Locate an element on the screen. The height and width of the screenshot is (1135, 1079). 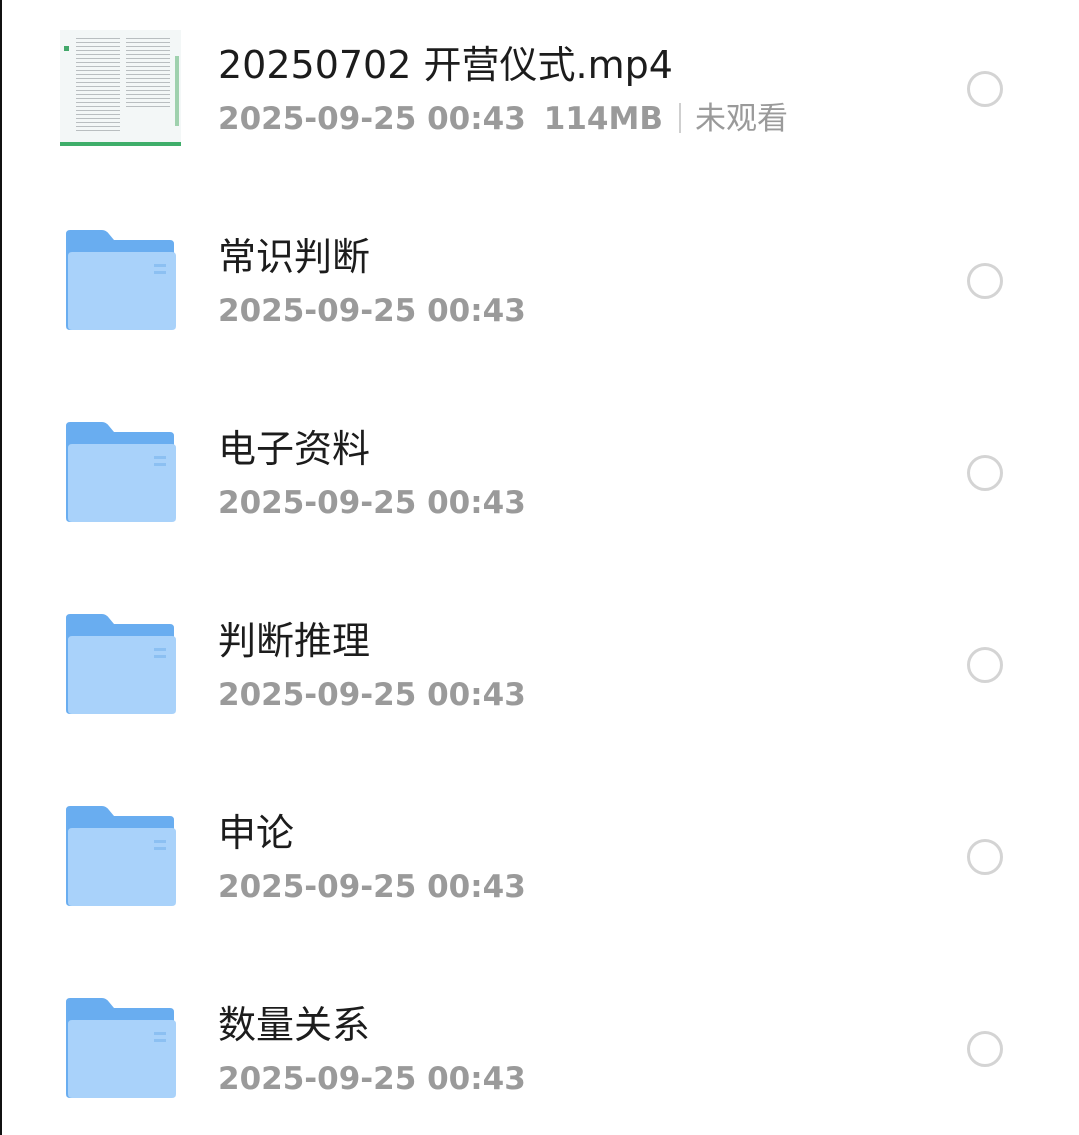
folder-name: 申论 is located at coordinates (256, 833).